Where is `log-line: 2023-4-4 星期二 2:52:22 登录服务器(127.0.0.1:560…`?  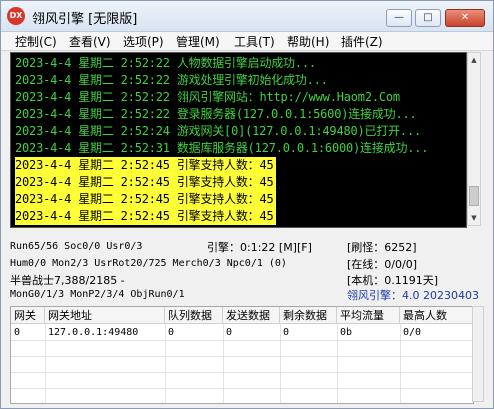
log-line: 2023-4-4 星期二 2:52:22 登录服务器(127.0.0.1:560… is located at coordinates (216, 114).